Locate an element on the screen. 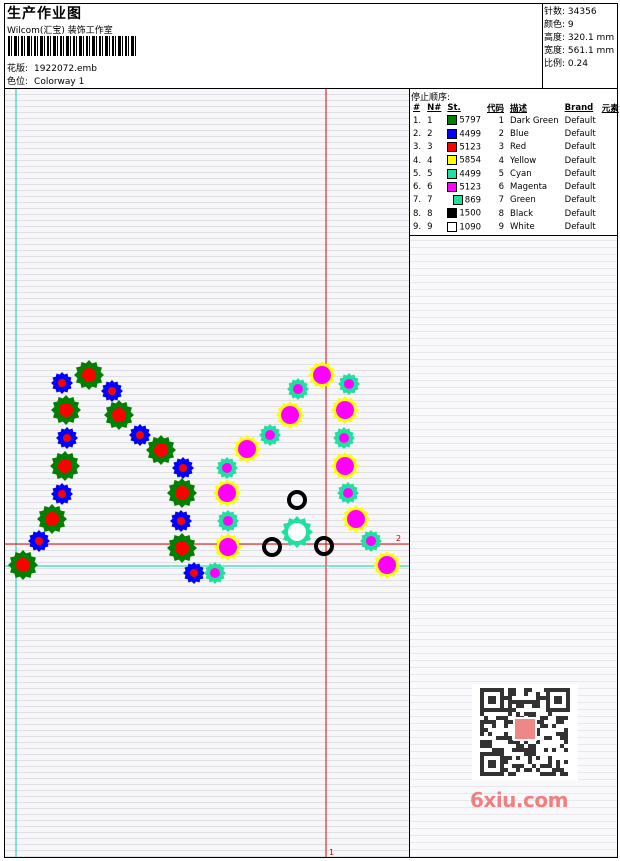 The height and width of the screenshot is (861, 620). row-brand: Default is located at coordinates (580, 120).